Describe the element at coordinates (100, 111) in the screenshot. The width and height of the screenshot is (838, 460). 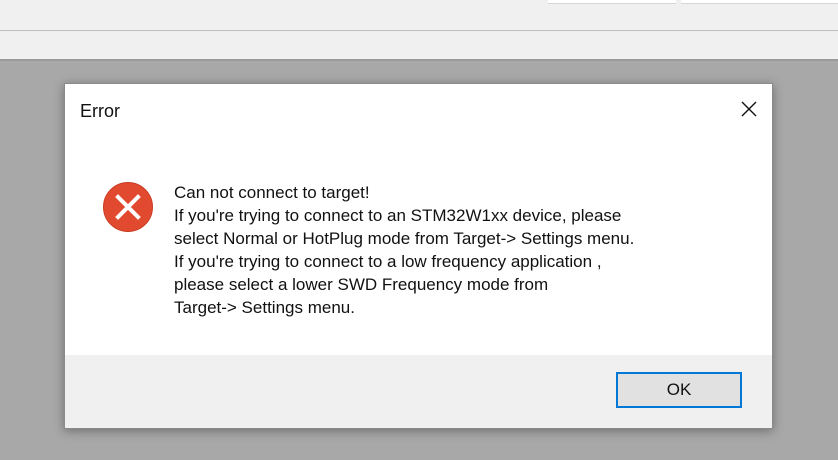
I see `dialog-title: Error` at that location.